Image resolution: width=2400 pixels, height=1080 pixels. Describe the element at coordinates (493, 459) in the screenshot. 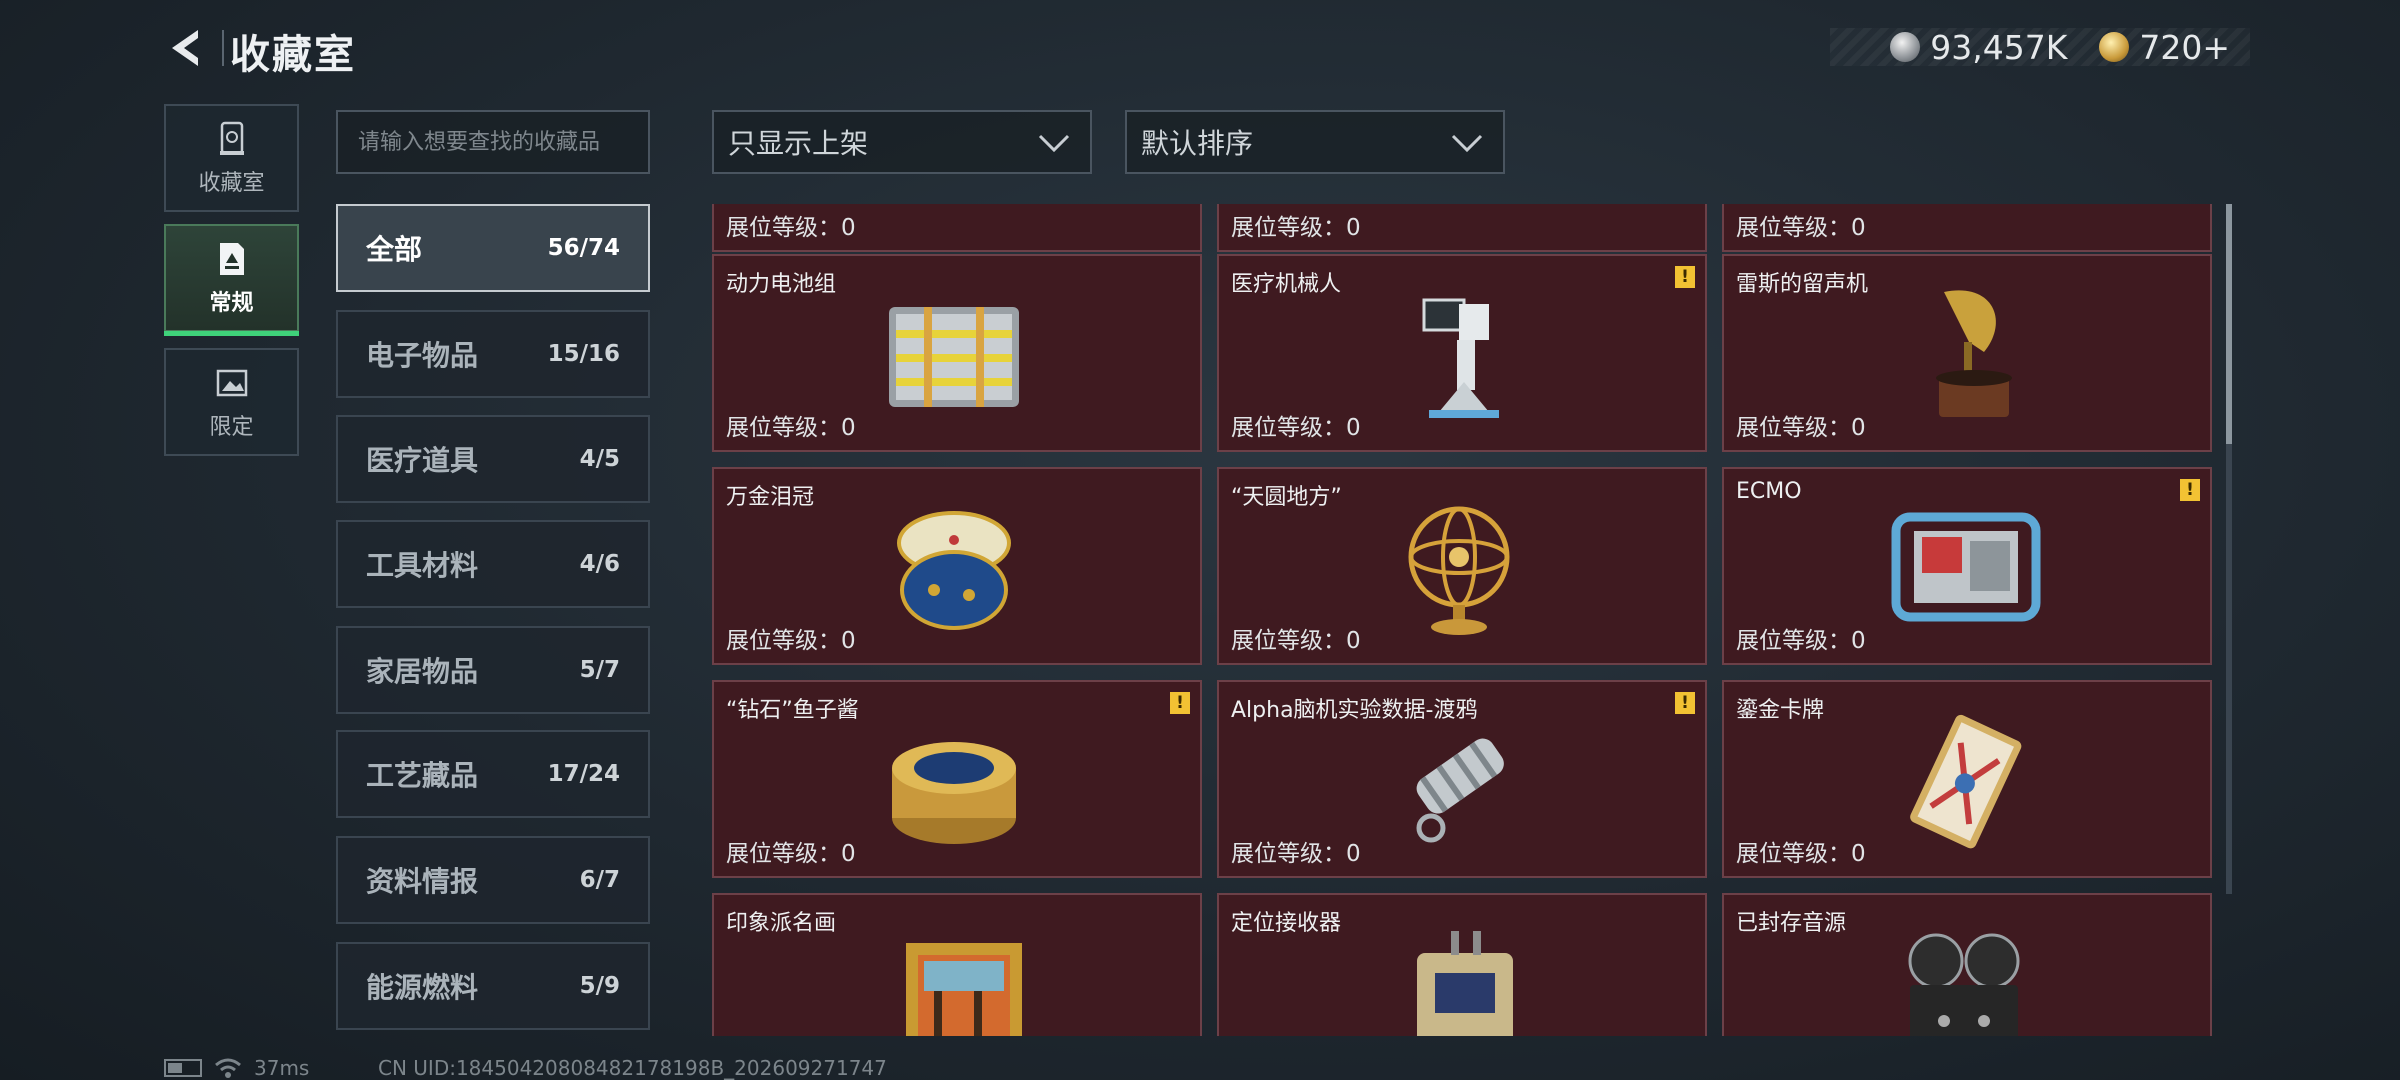

I see `category-medical: 医疗道具 4/5` at that location.